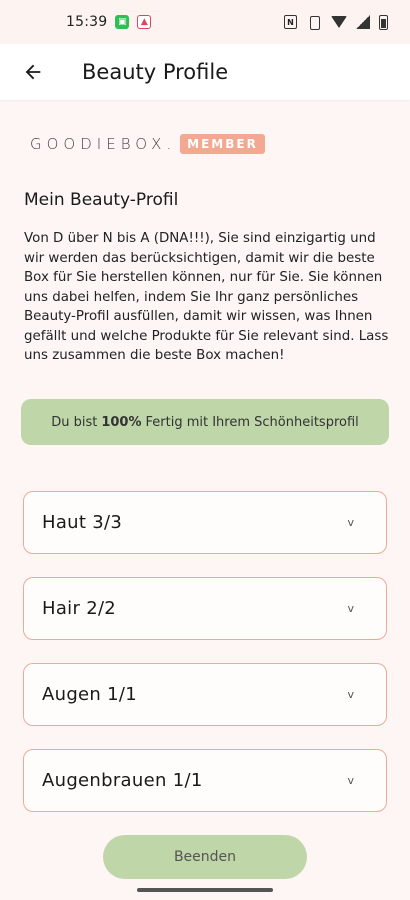  Describe the element at coordinates (363, 22) in the screenshot. I see `signal-icon` at that location.